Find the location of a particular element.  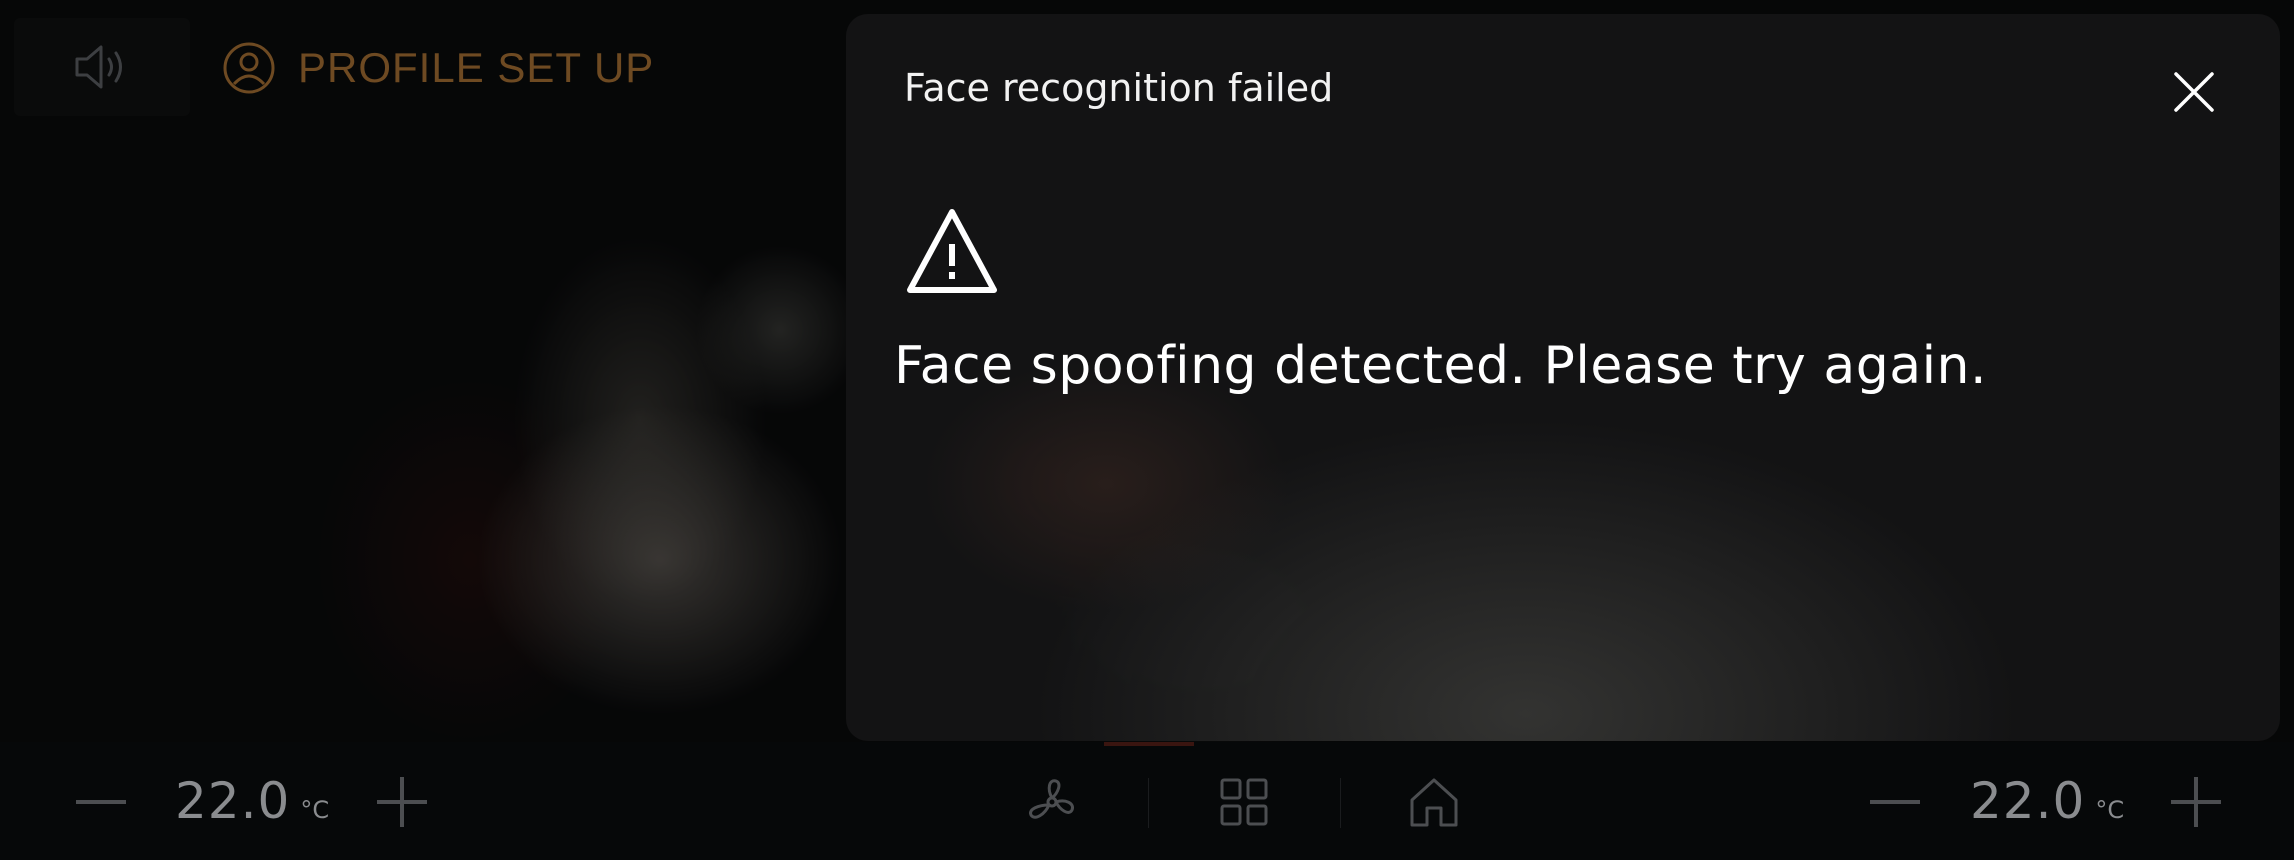

apps-grid-icon is located at coordinates (1244, 802).